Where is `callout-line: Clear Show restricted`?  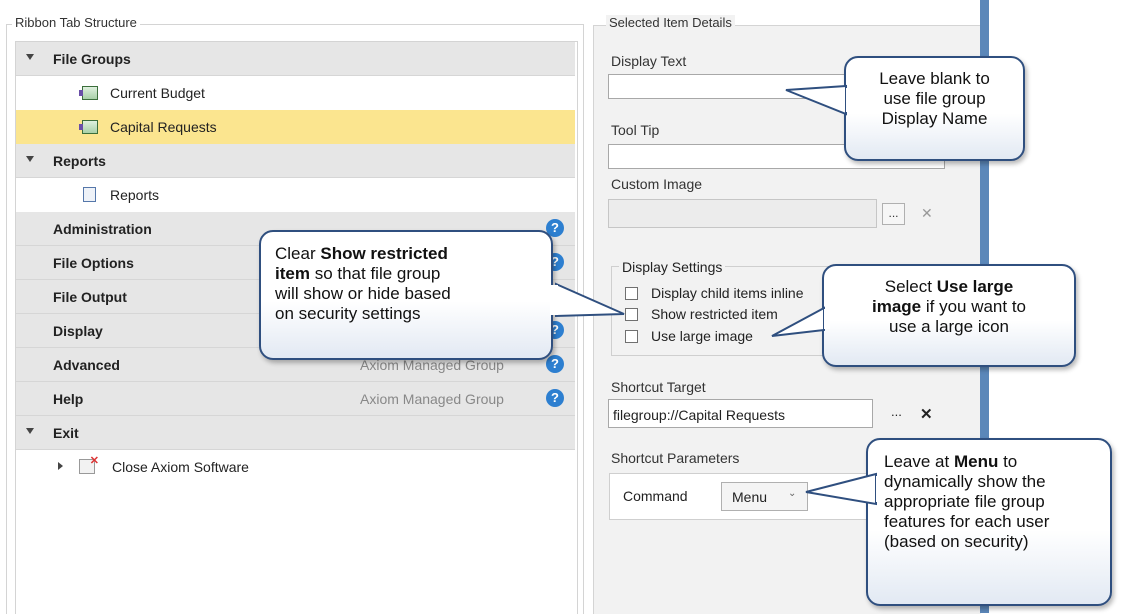
callout-line: Clear Show restricted is located at coordinates (406, 254).